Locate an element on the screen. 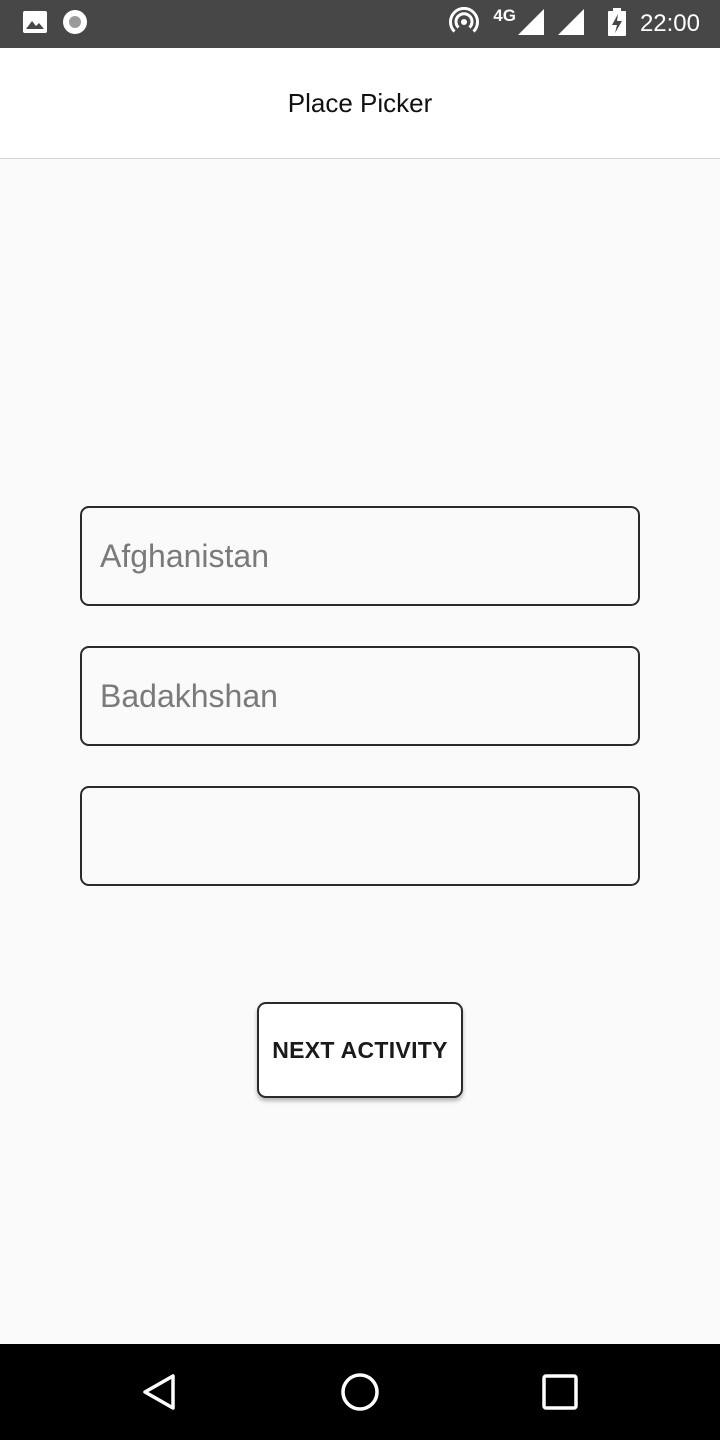 This screenshot has width=720, height=1440. battery-charging-icon is located at coordinates (616, 24).